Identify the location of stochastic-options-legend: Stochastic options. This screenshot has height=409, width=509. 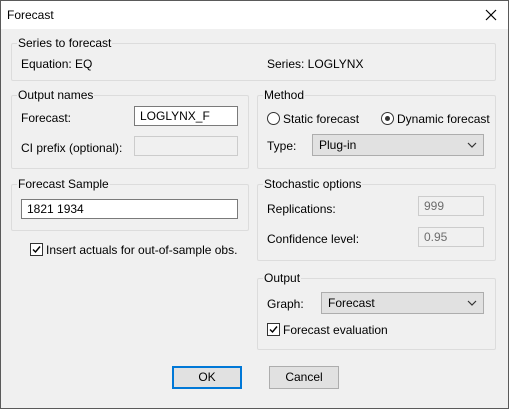
(313, 184).